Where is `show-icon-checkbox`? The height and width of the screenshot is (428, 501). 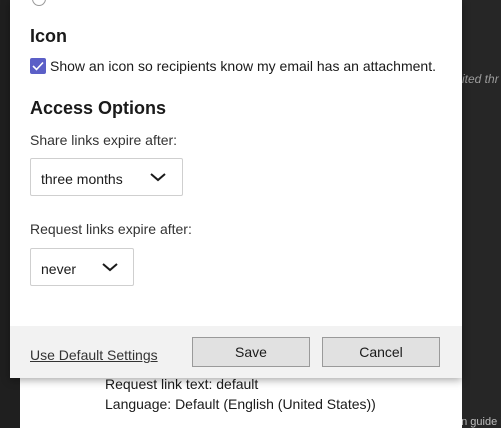 show-icon-checkbox is located at coordinates (38, 66).